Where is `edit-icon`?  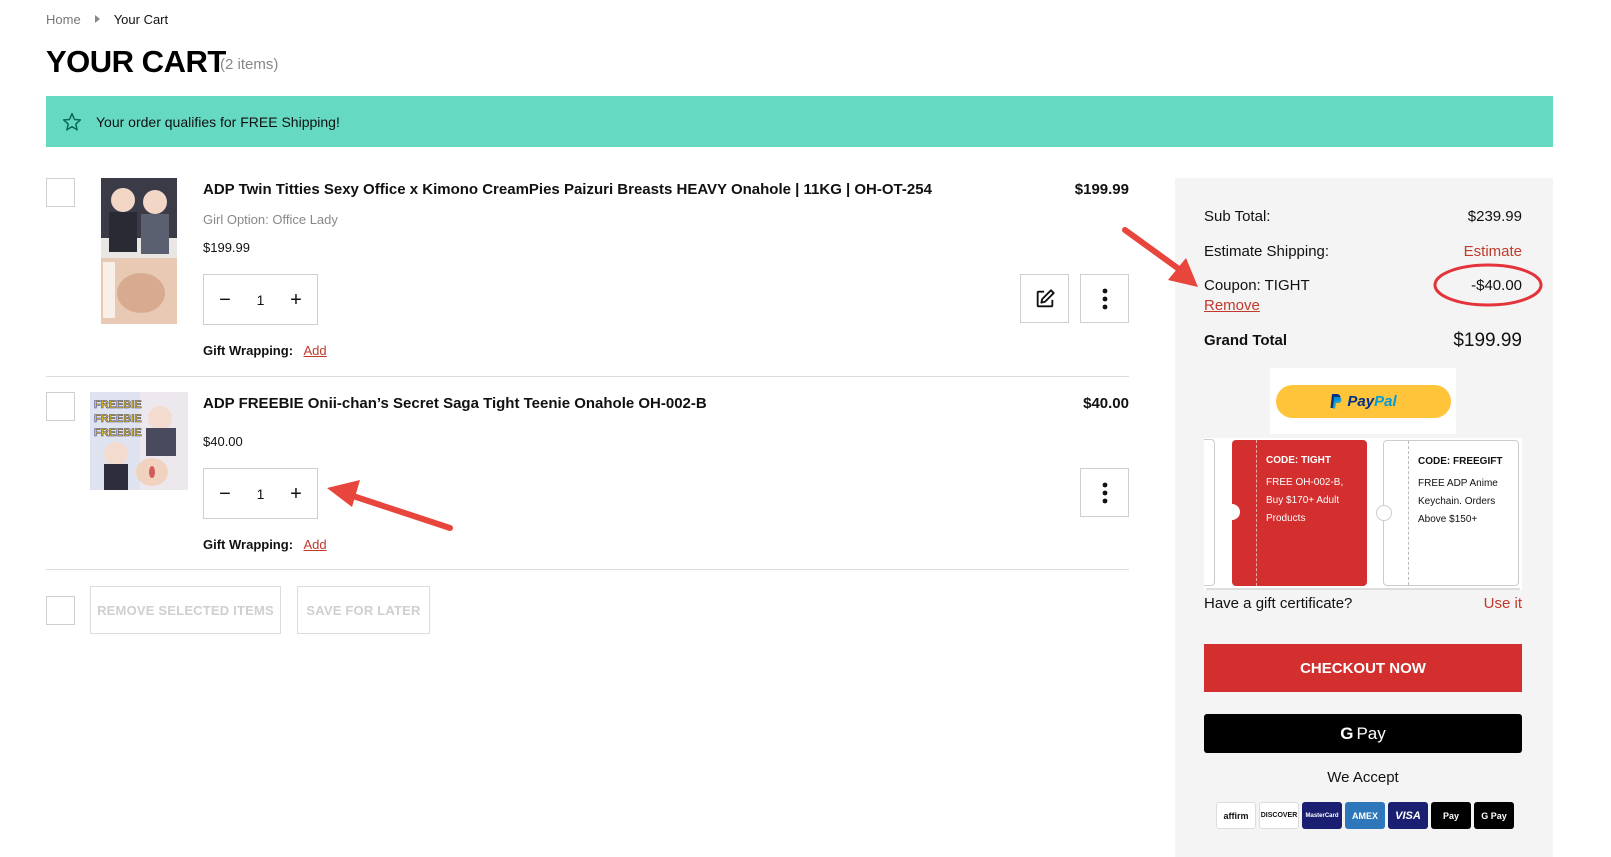
edit-icon is located at coordinates (1045, 297).